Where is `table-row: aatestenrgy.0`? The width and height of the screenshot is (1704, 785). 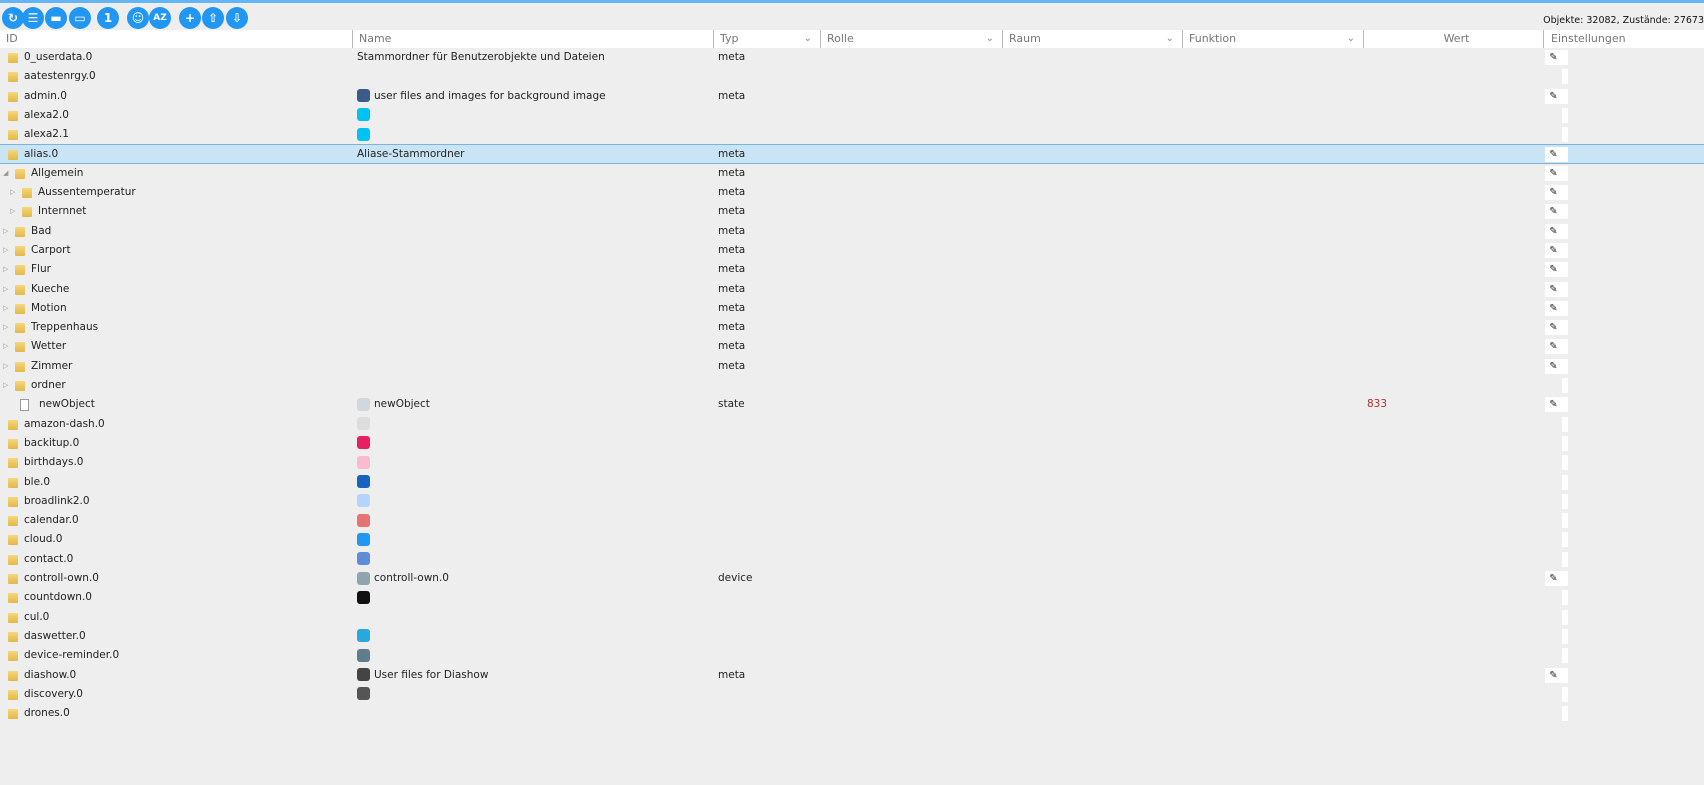
table-row: aatestenrgy.0 is located at coordinates (852, 76).